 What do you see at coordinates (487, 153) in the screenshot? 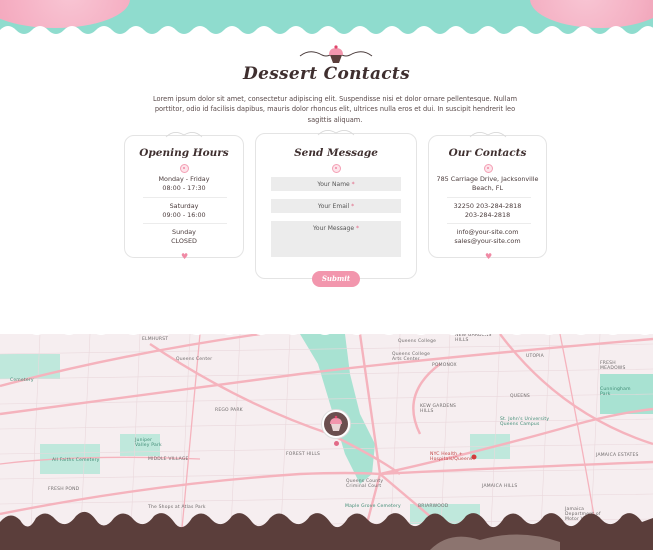
I see `our-contacts-title: Our Contacts` at bounding box center [487, 153].